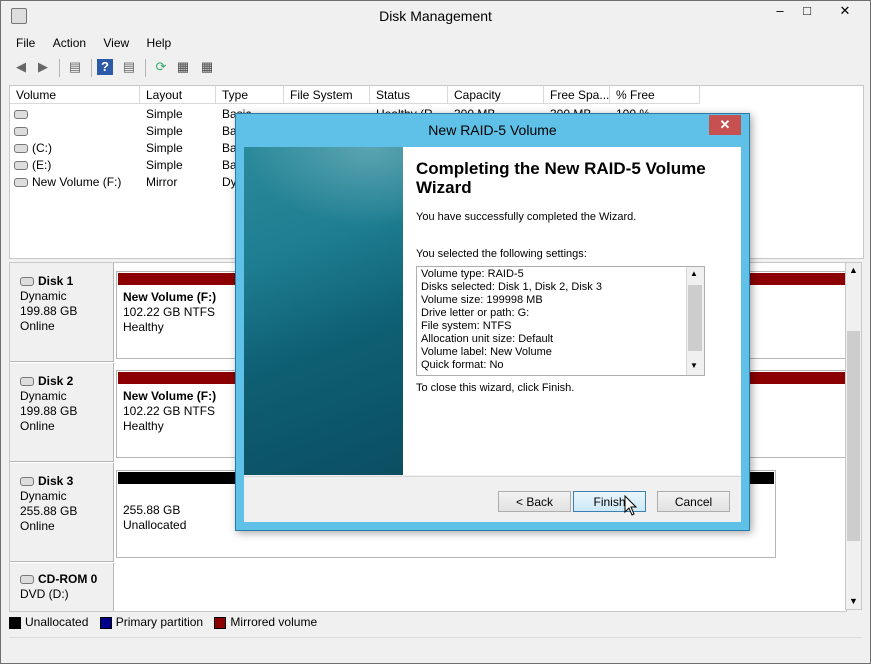 The width and height of the screenshot is (871, 664). Describe the element at coordinates (482, 300) in the screenshot. I see `setting-line: Volume size: 199998 MB` at that location.